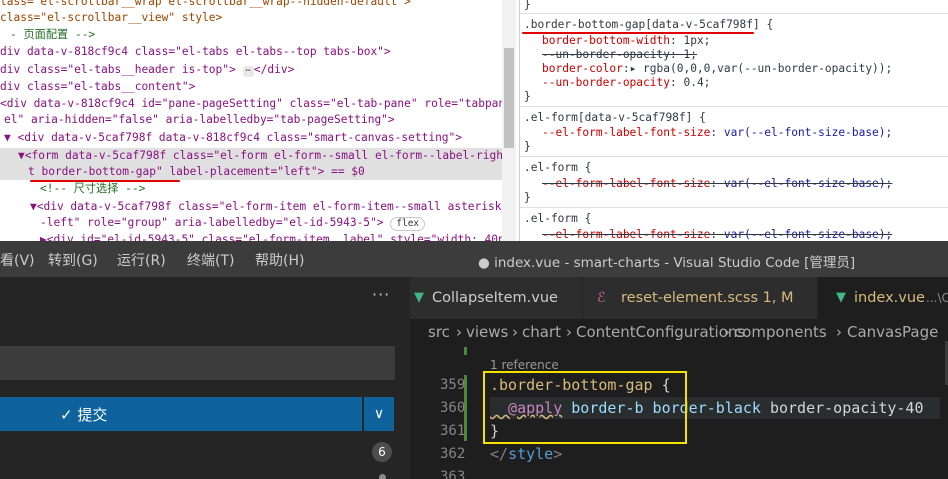 This screenshot has height=479, width=948. I want to click on gutter-change-marker, so click(465, 351).